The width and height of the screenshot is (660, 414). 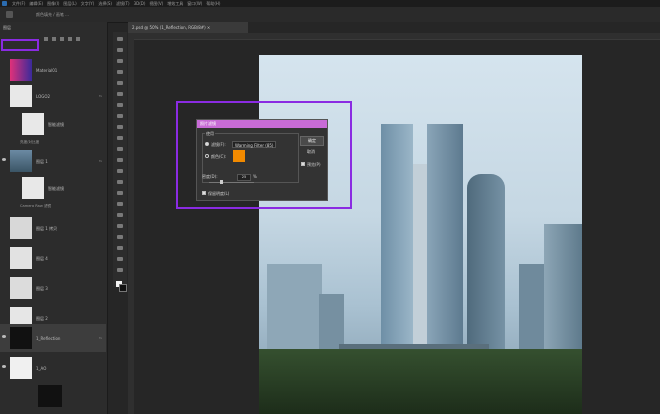 I want to click on path-select-icon, so click(x=120, y=226).